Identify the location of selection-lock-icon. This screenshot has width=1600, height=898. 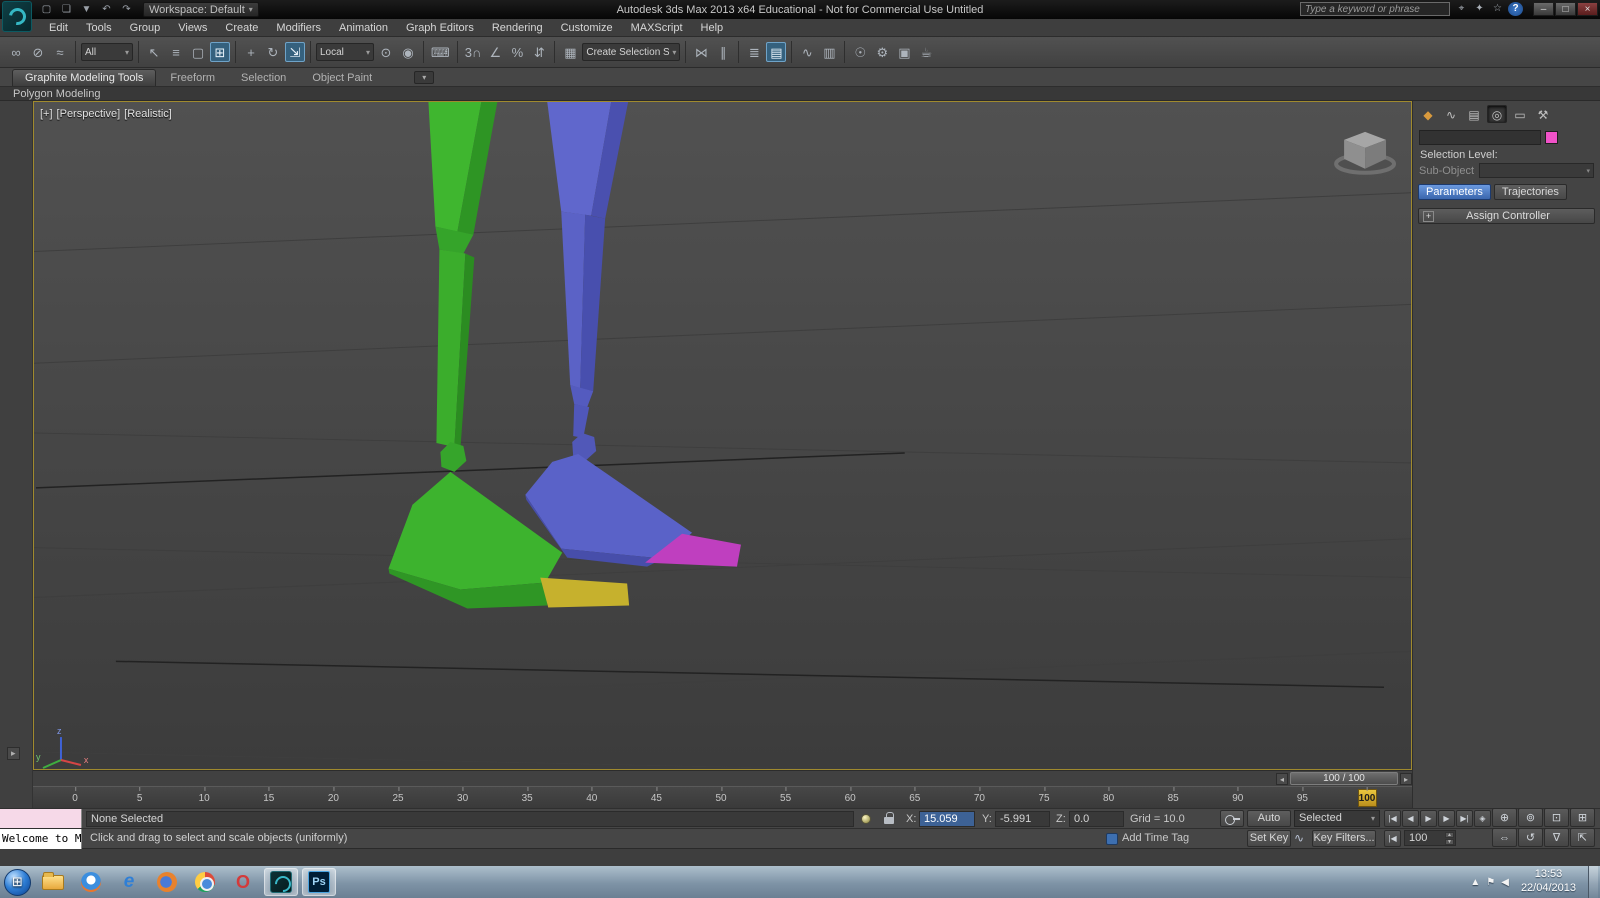
(889, 818).